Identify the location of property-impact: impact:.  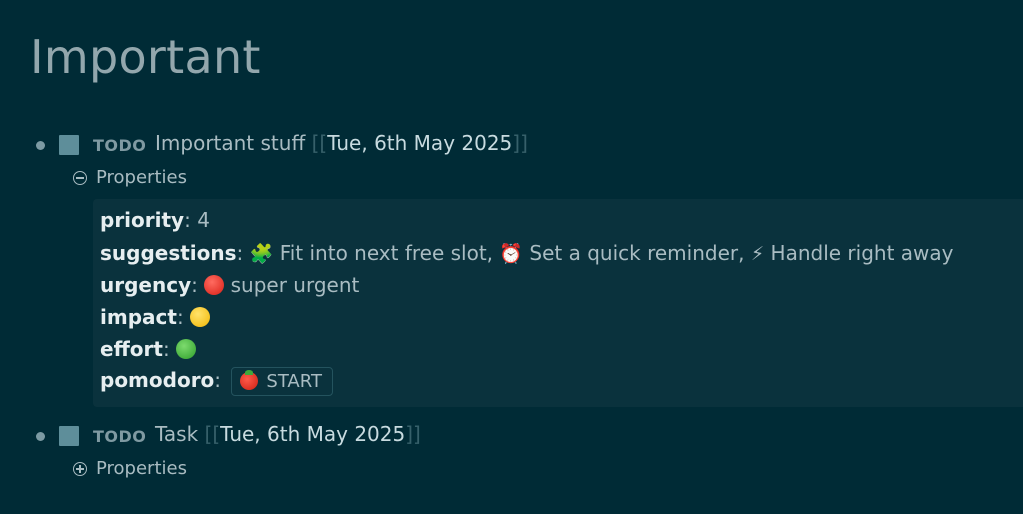
(155, 317).